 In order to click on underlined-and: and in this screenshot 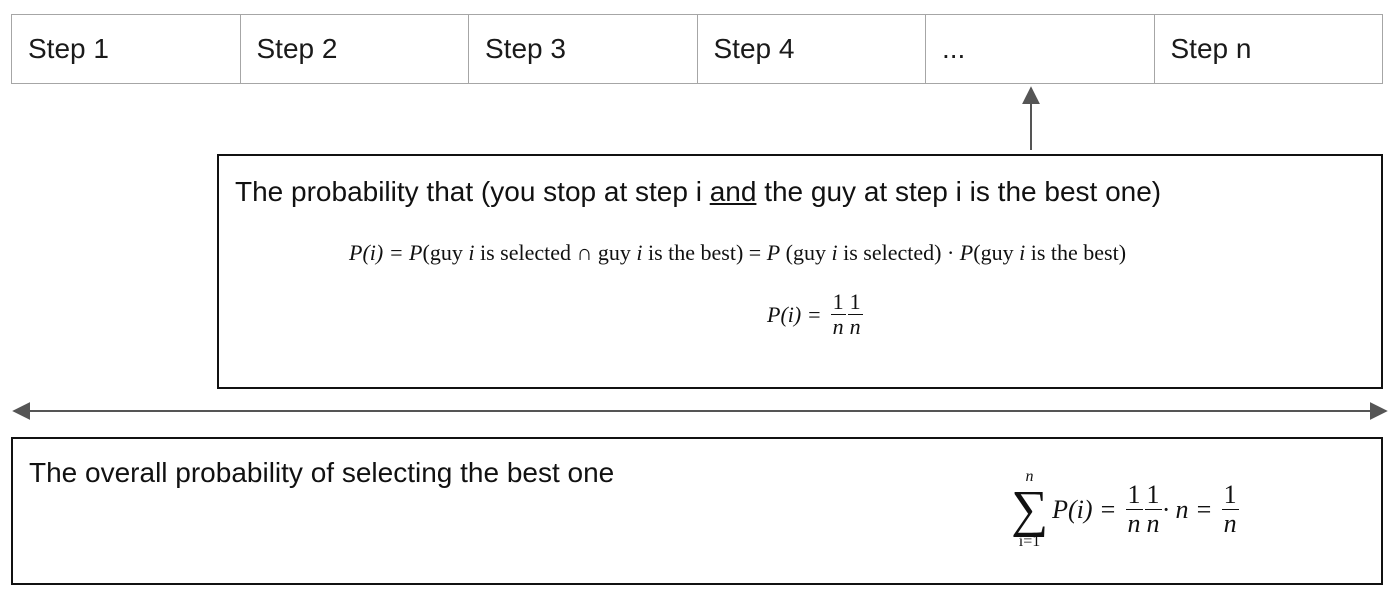, I will do `click(733, 191)`.